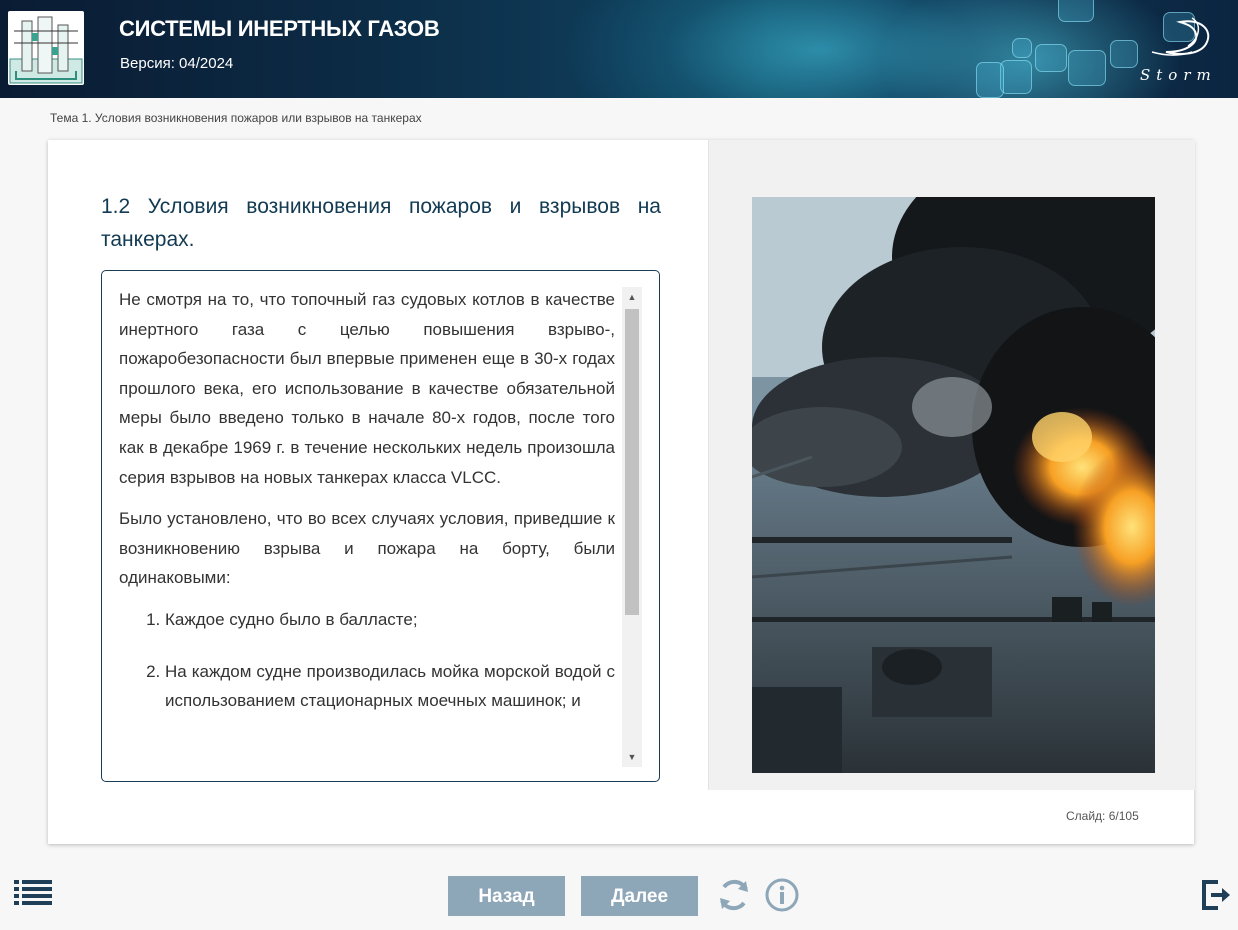 The width and height of the screenshot is (1238, 930). I want to click on scrollbar: ▲ ▼, so click(632, 527).